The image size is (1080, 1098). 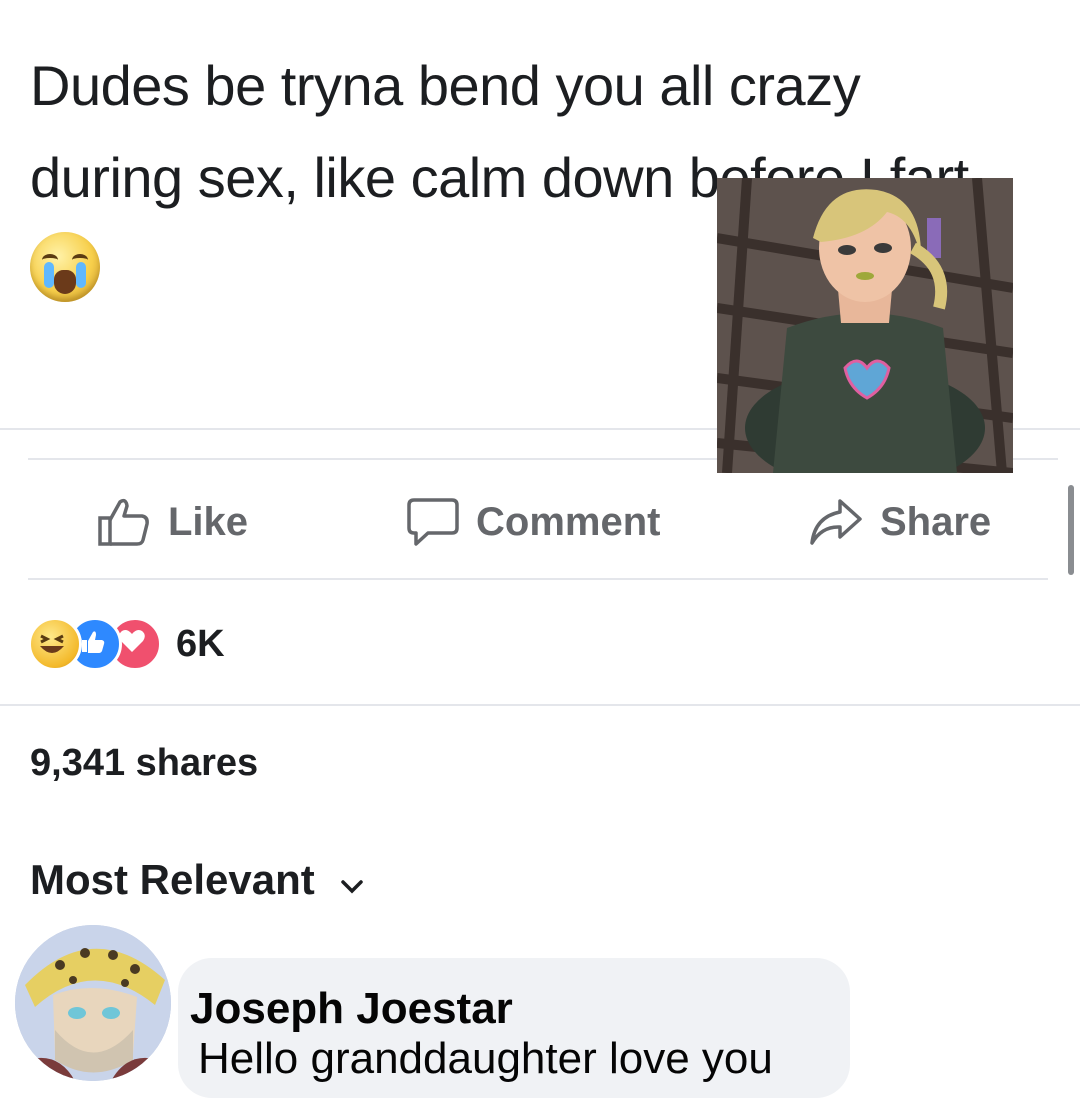 I want to click on reaction-count: 6K, so click(x=200, y=643).